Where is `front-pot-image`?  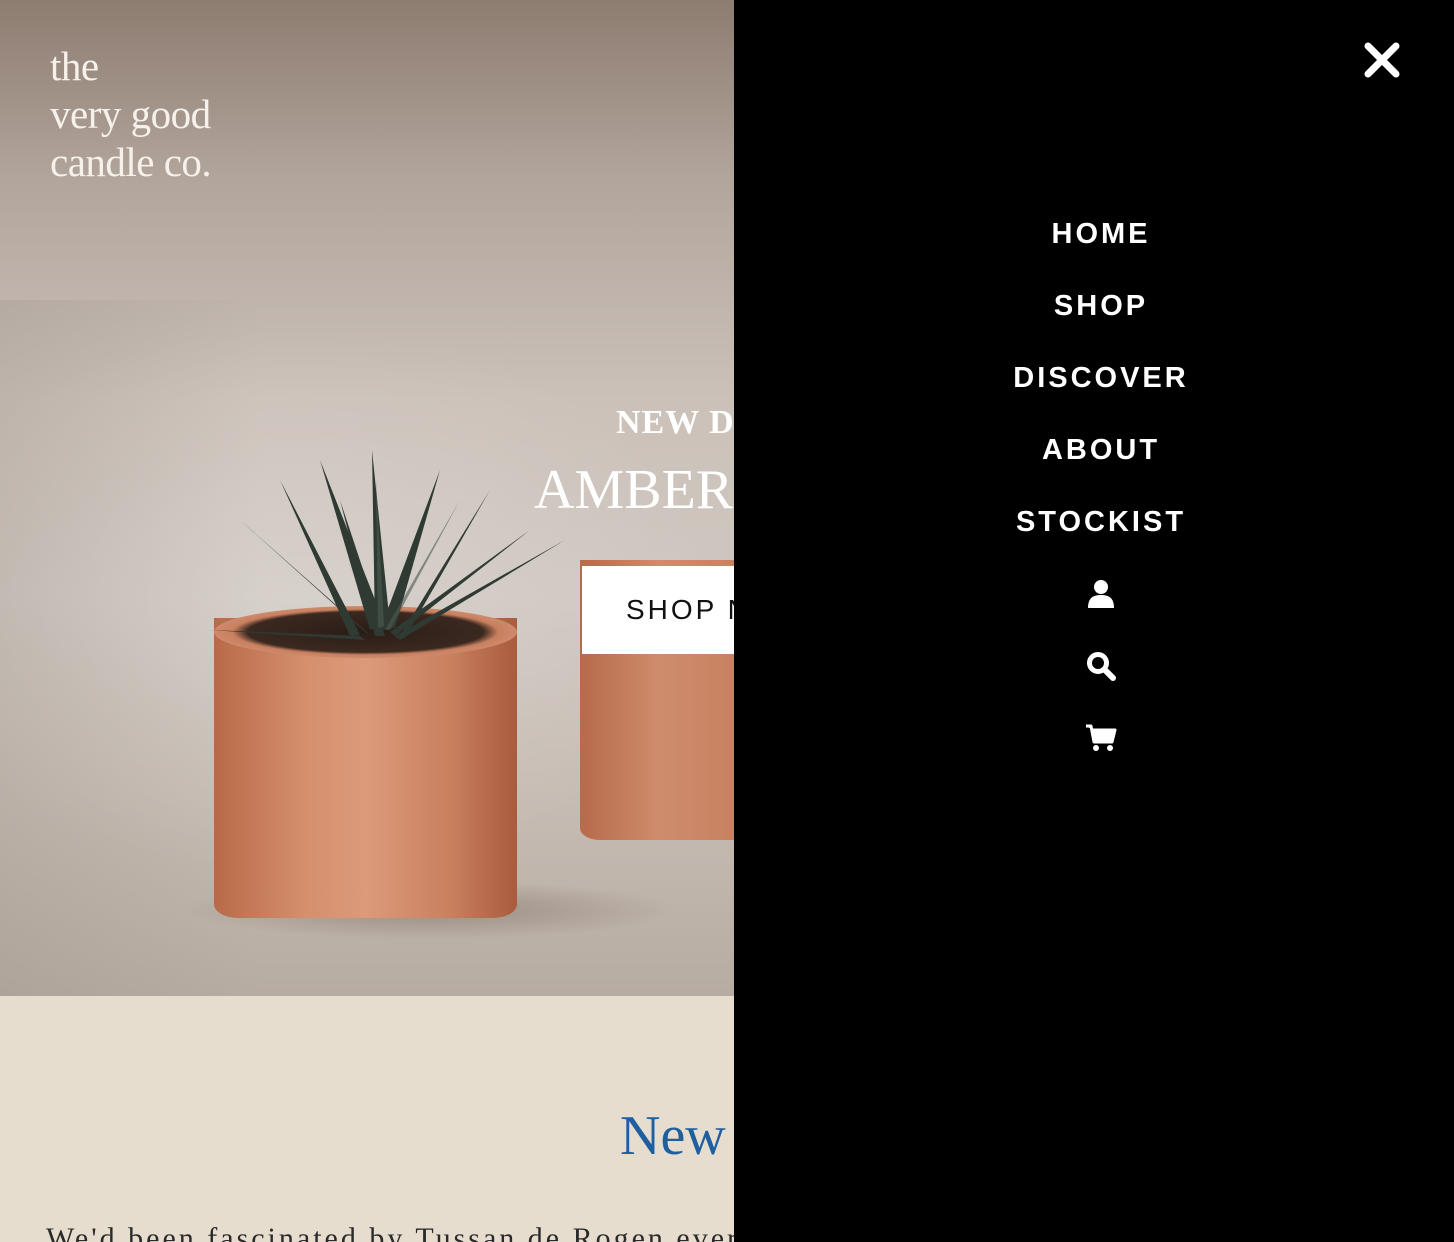
front-pot-image is located at coordinates (365, 768).